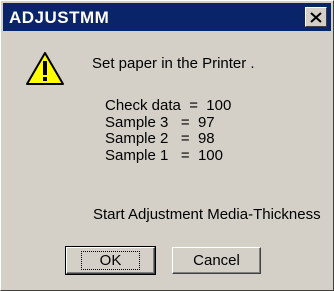  I want to click on close-button, so click(316, 17).